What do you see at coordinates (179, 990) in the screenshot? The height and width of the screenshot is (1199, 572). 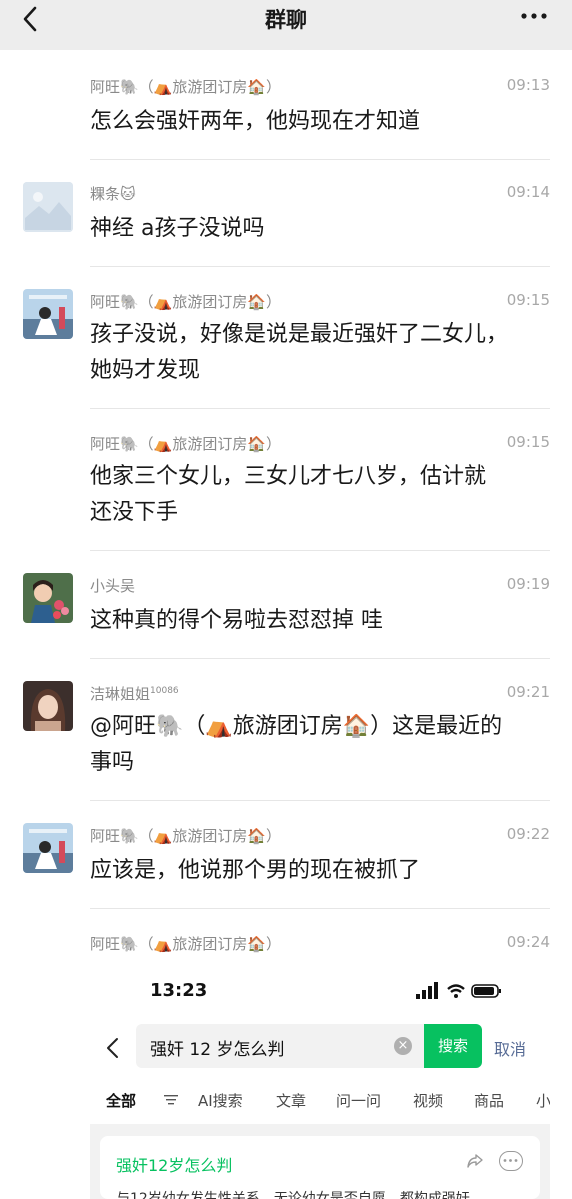 I see `status-bar-time: 13:23` at bounding box center [179, 990].